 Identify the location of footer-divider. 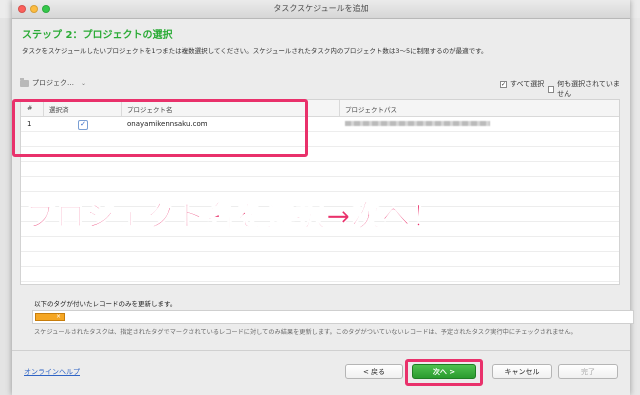
(321, 350).